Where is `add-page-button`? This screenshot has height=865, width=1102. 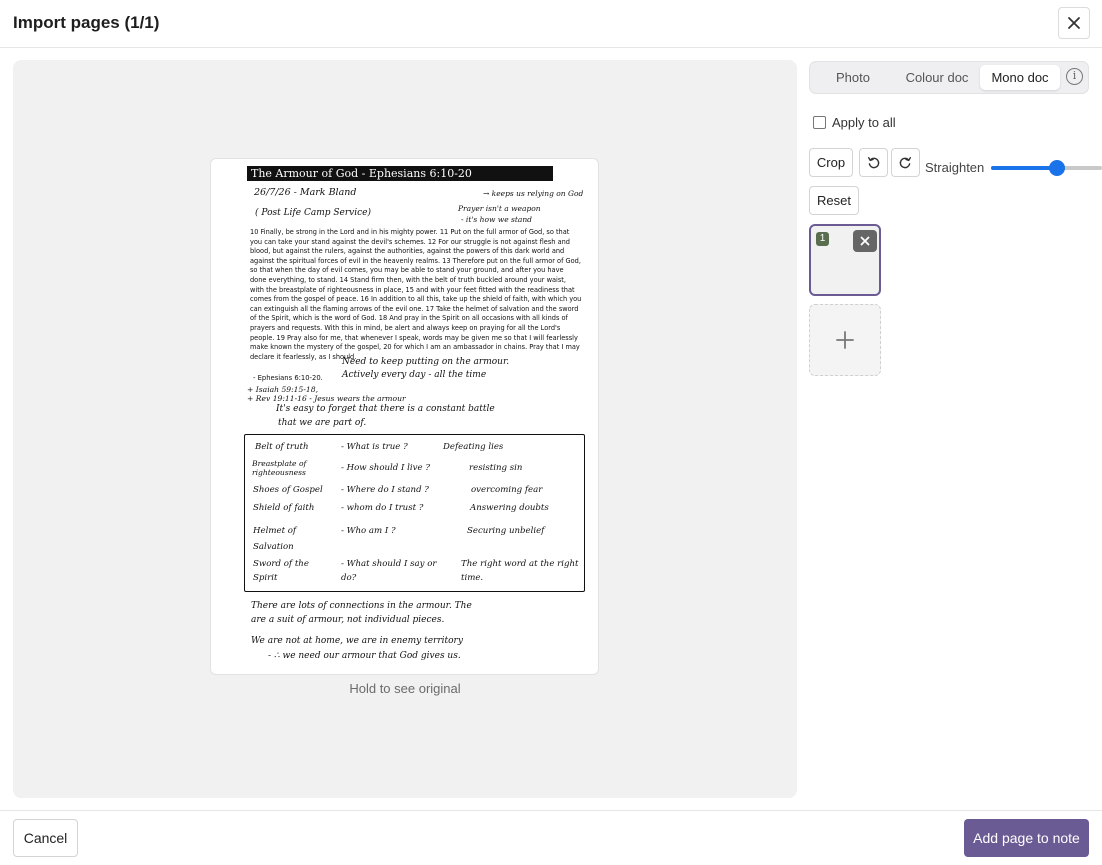 add-page-button is located at coordinates (845, 340).